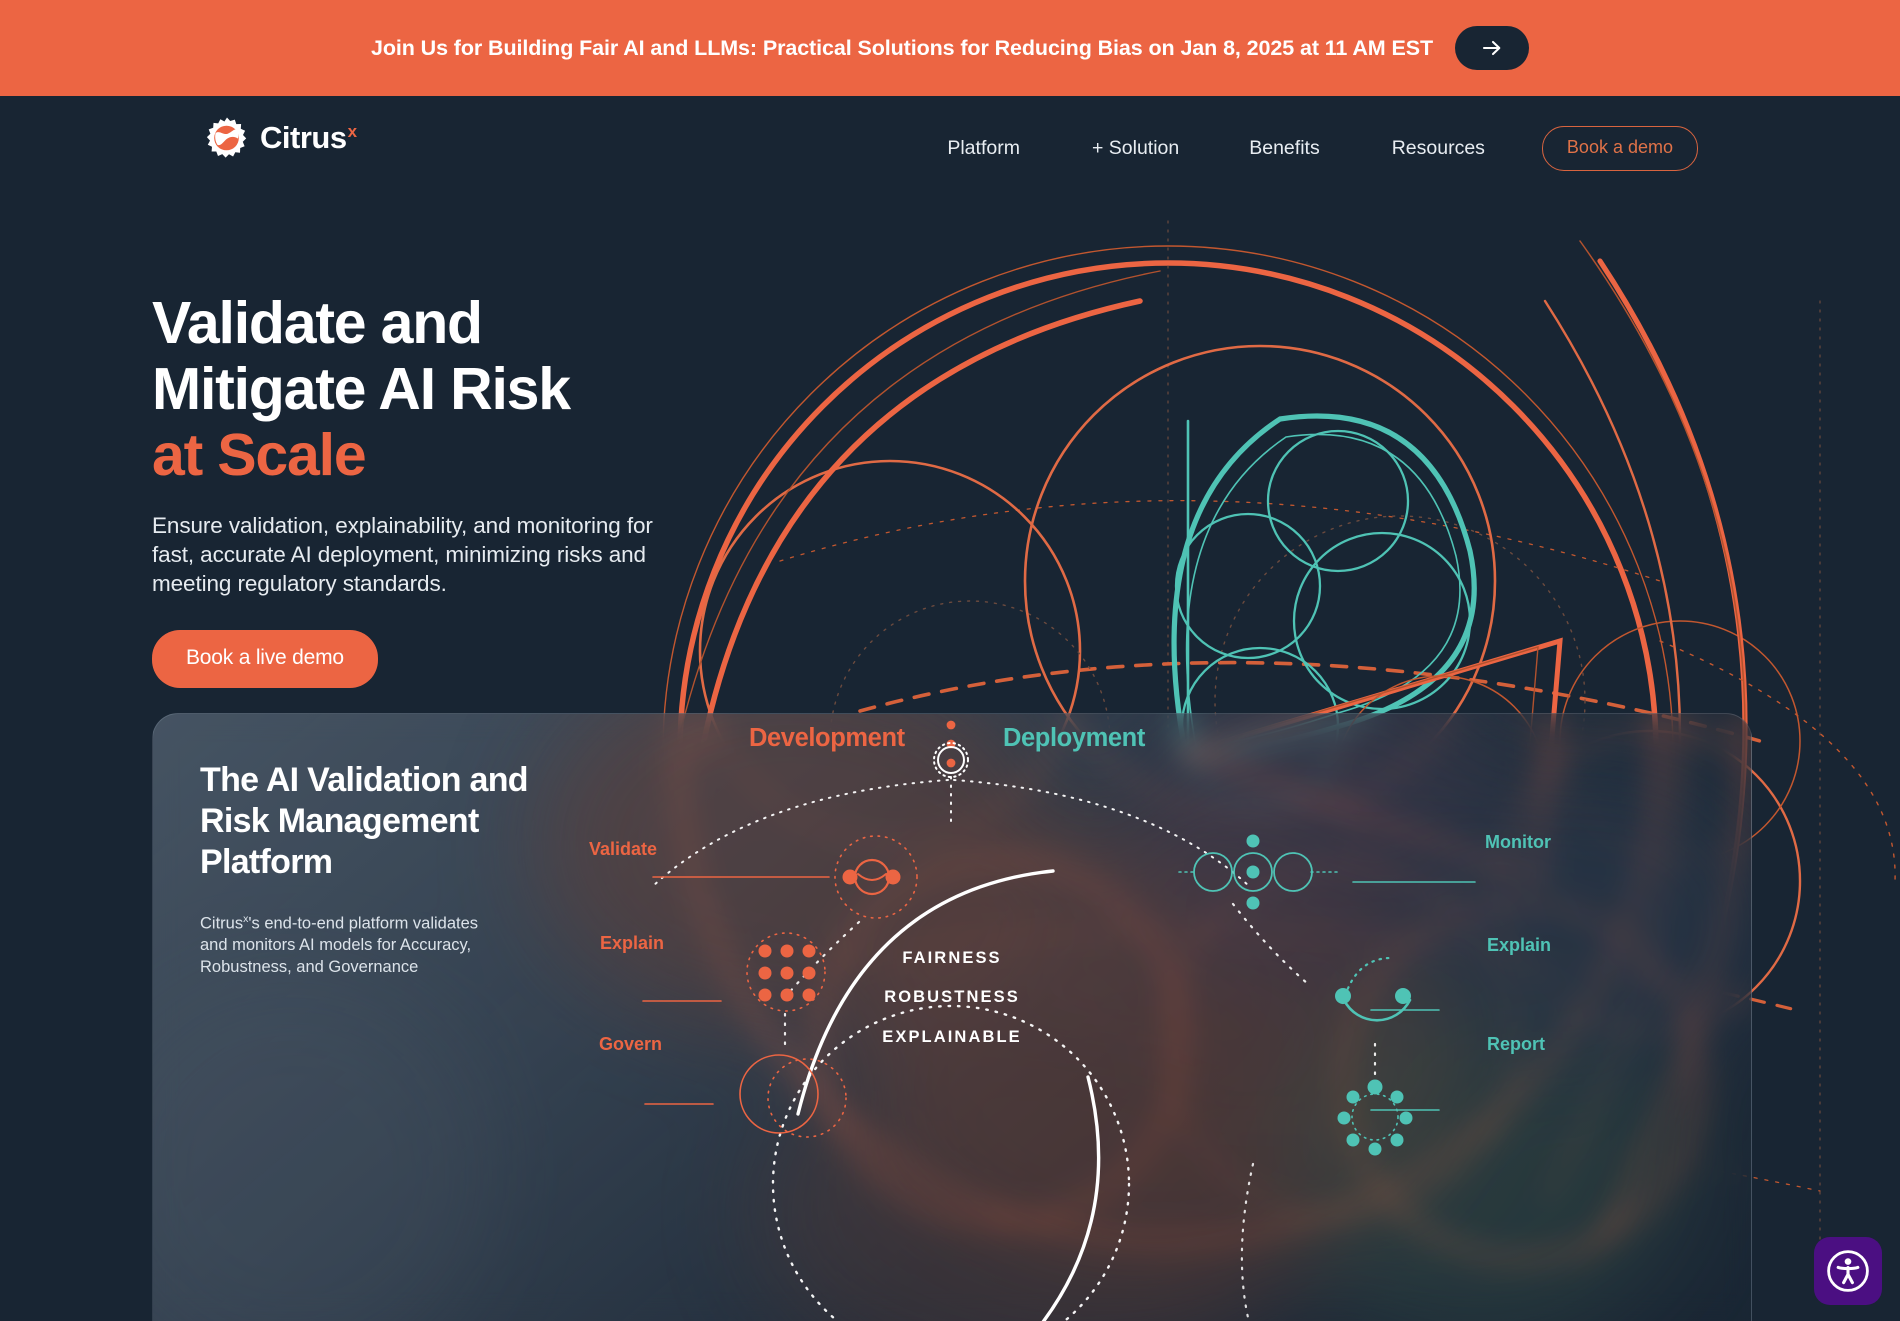 The height and width of the screenshot is (1321, 1900). What do you see at coordinates (364, 780) in the screenshot?
I see `card-title-line-1: The AI Validation and` at bounding box center [364, 780].